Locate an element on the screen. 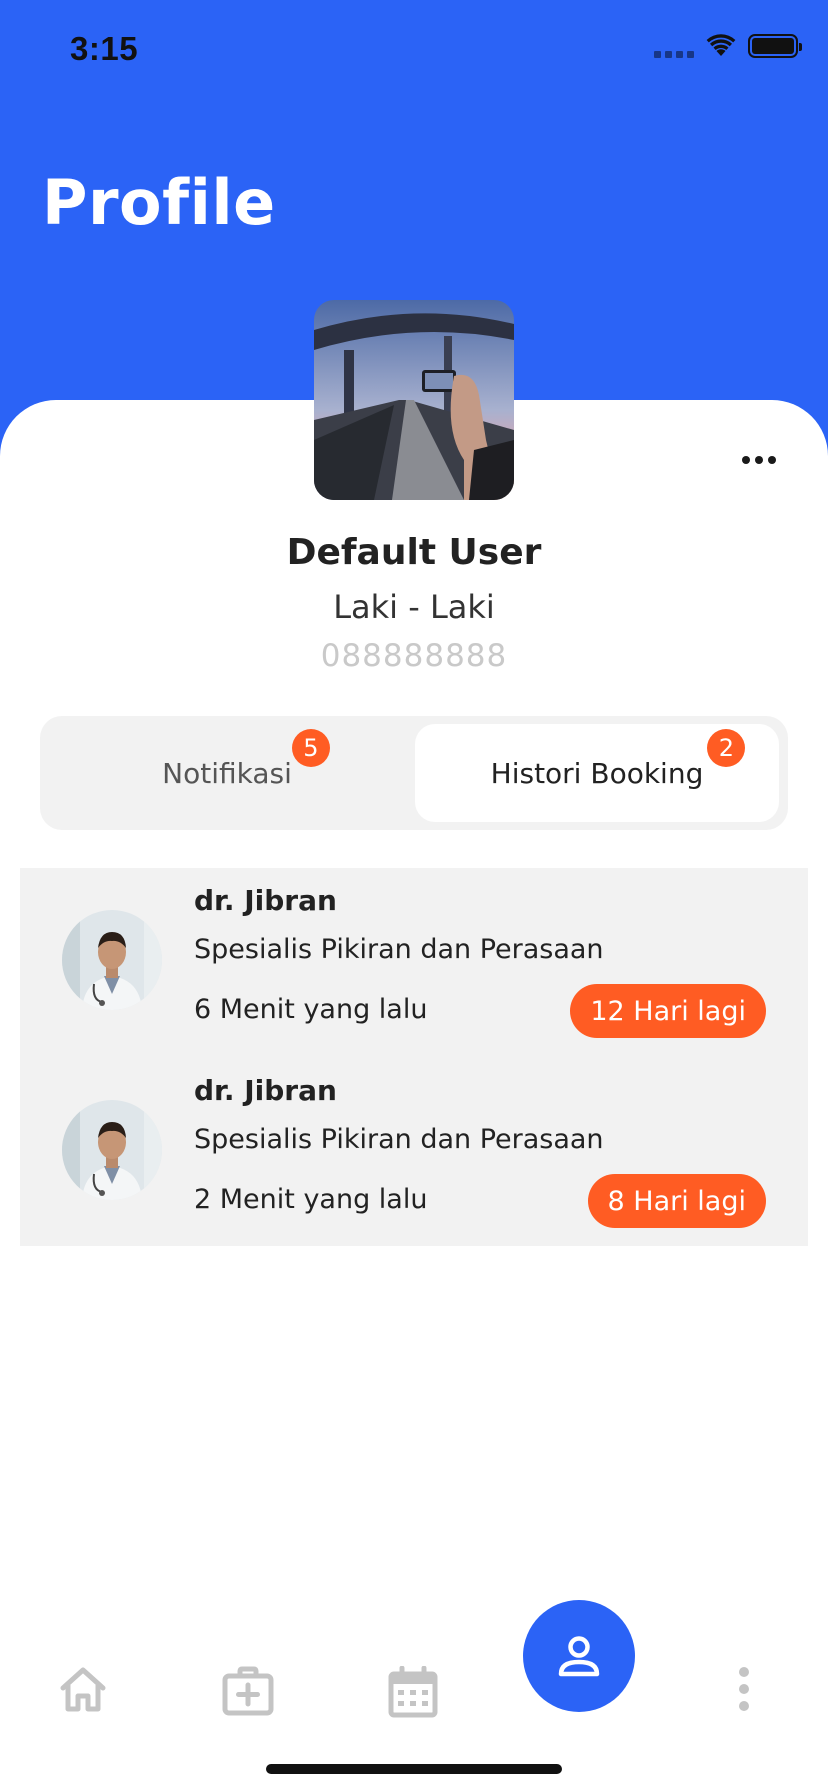 This screenshot has height=1792, width=828. tab-label-wrap: Notifikasi 5 is located at coordinates (246, 759).